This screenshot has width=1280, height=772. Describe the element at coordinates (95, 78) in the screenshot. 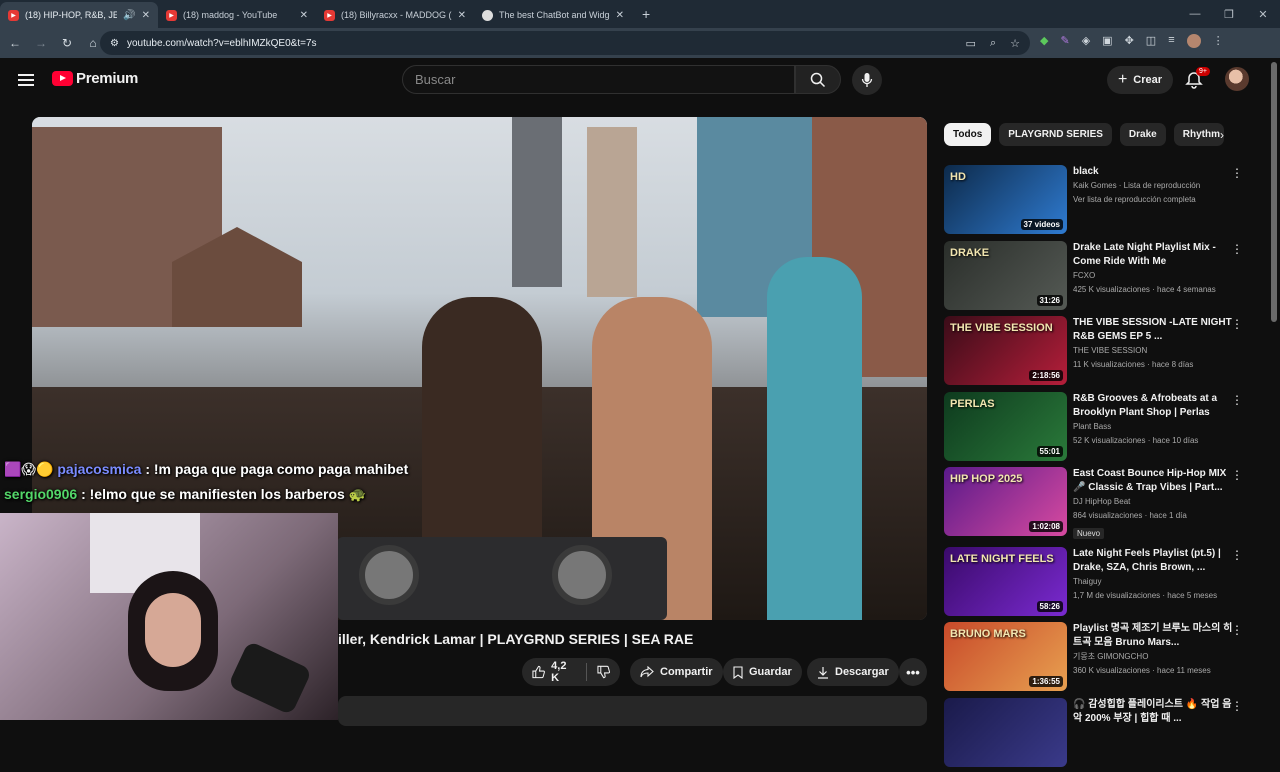

I see `youtube-logo: Premium` at that location.